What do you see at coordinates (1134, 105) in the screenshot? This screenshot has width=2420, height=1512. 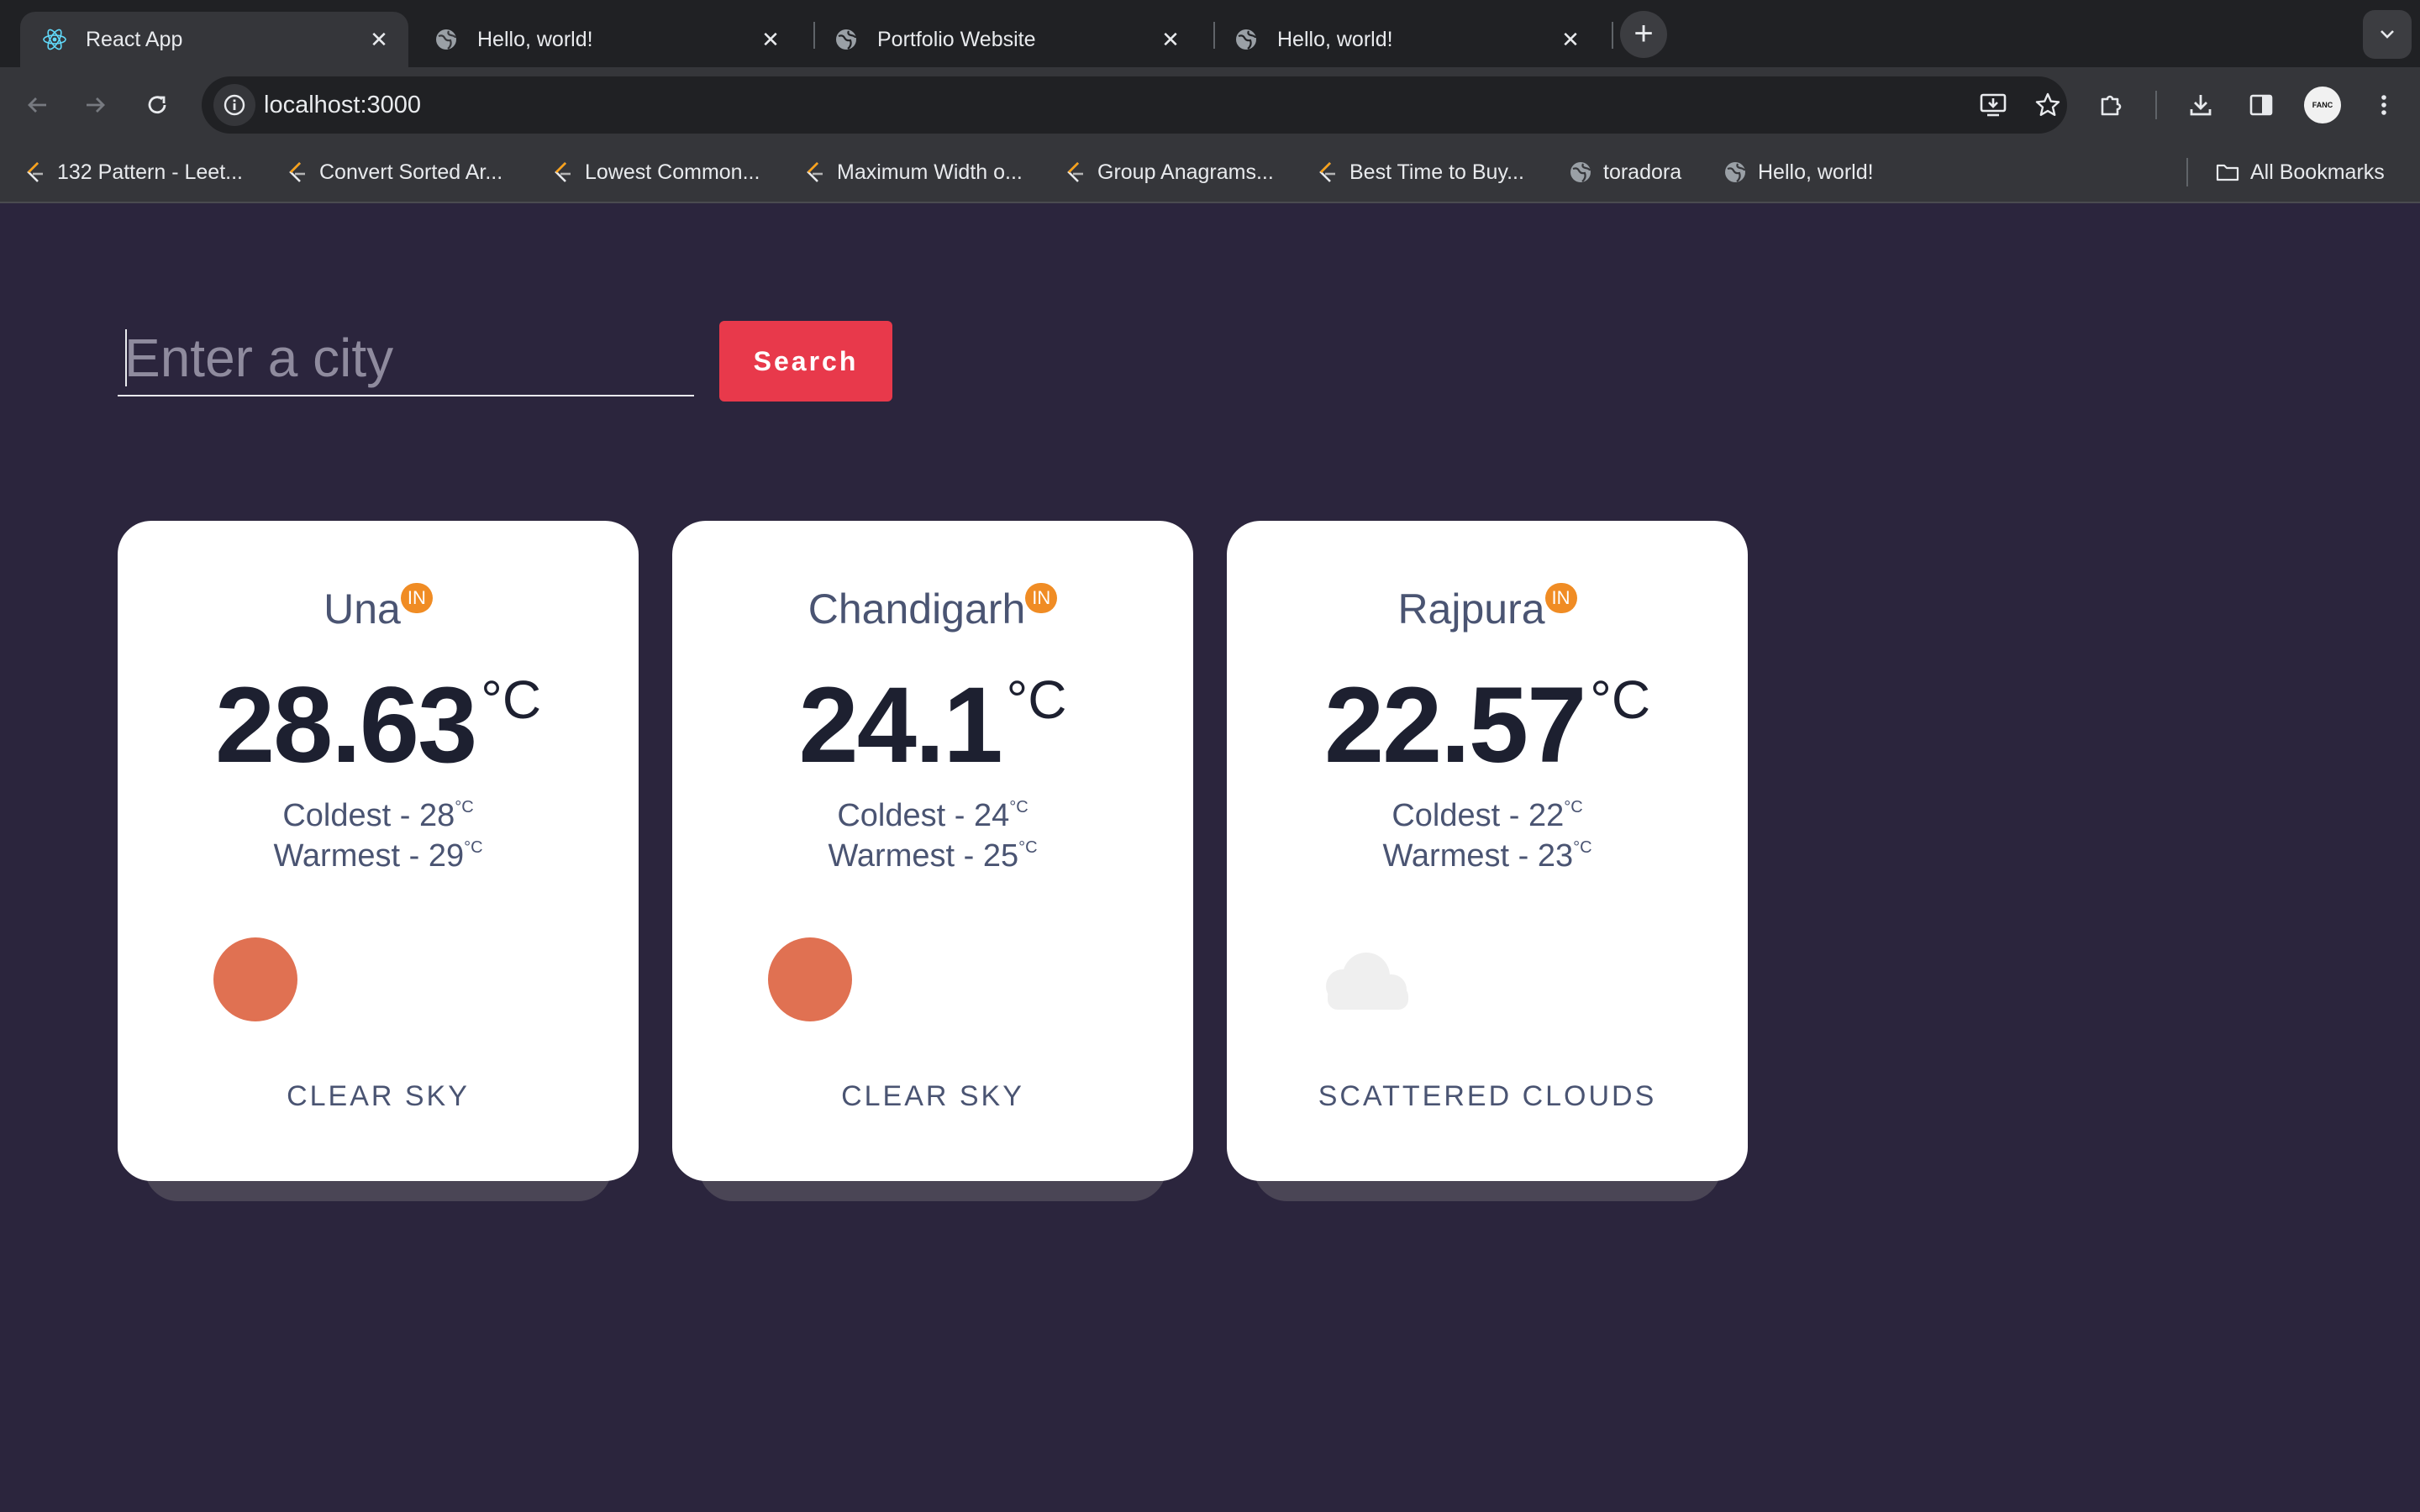 I see `address-bar: localhost:3000` at bounding box center [1134, 105].